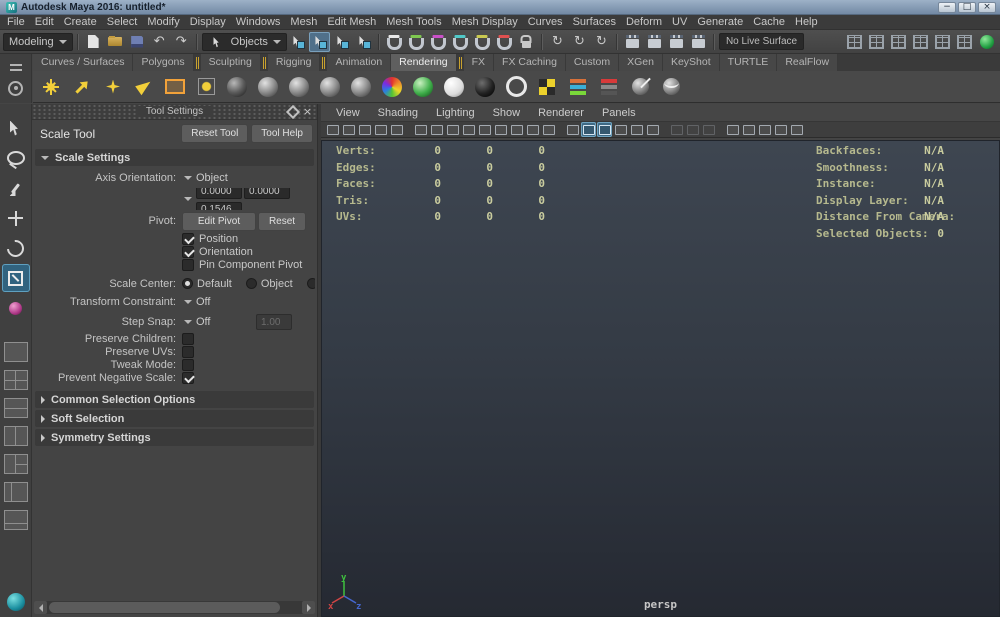  What do you see at coordinates (632, 42) in the screenshot?
I see `open-render-view-icon` at bounding box center [632, 42].